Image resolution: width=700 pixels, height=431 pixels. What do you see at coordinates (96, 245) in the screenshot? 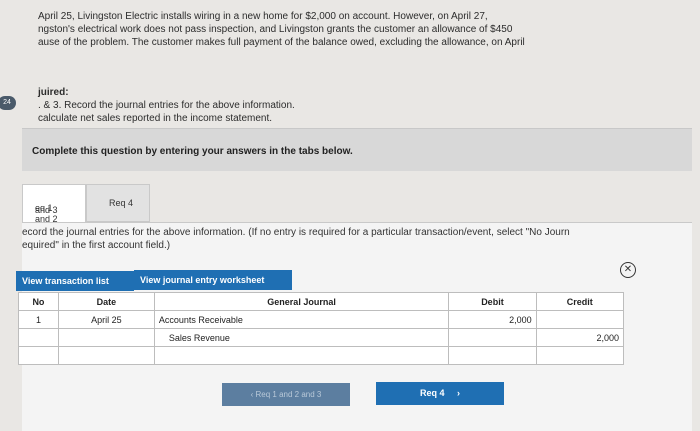
I see `instructions-line-2: equired" in the first account field.)` at bounding box center [96, 245].